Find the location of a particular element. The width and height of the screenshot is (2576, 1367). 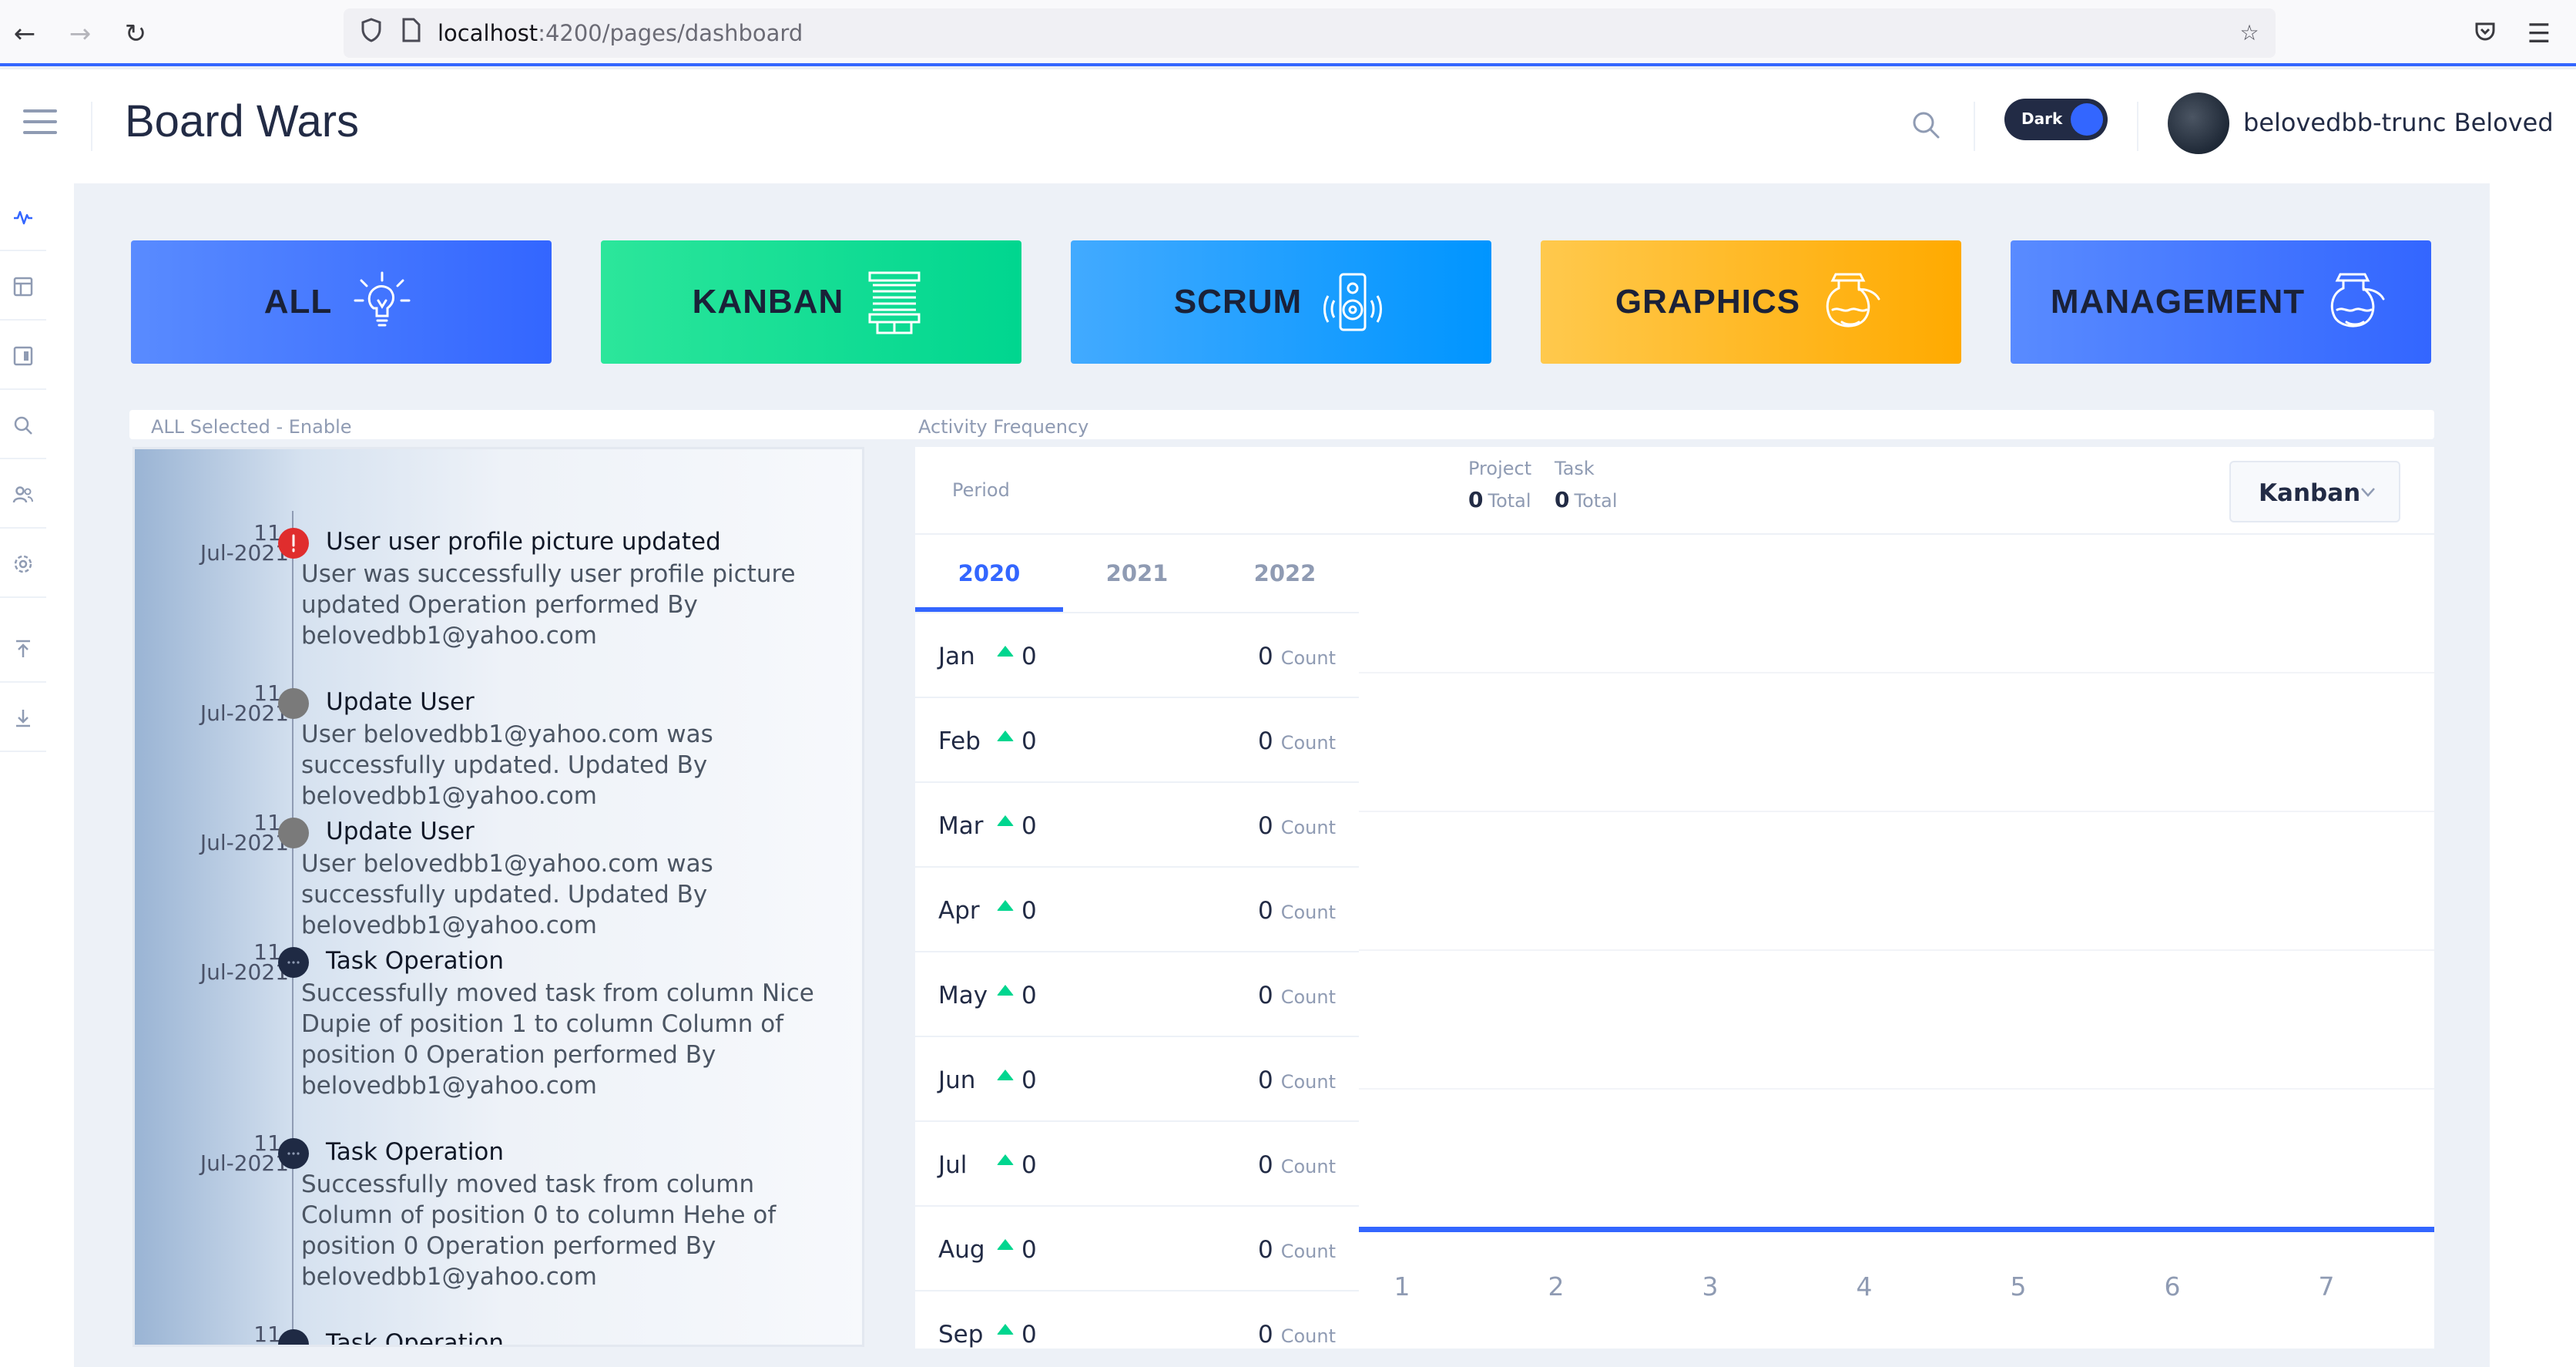

month-row: Apr 0 0 Count is located at coordinates (1137, 910).